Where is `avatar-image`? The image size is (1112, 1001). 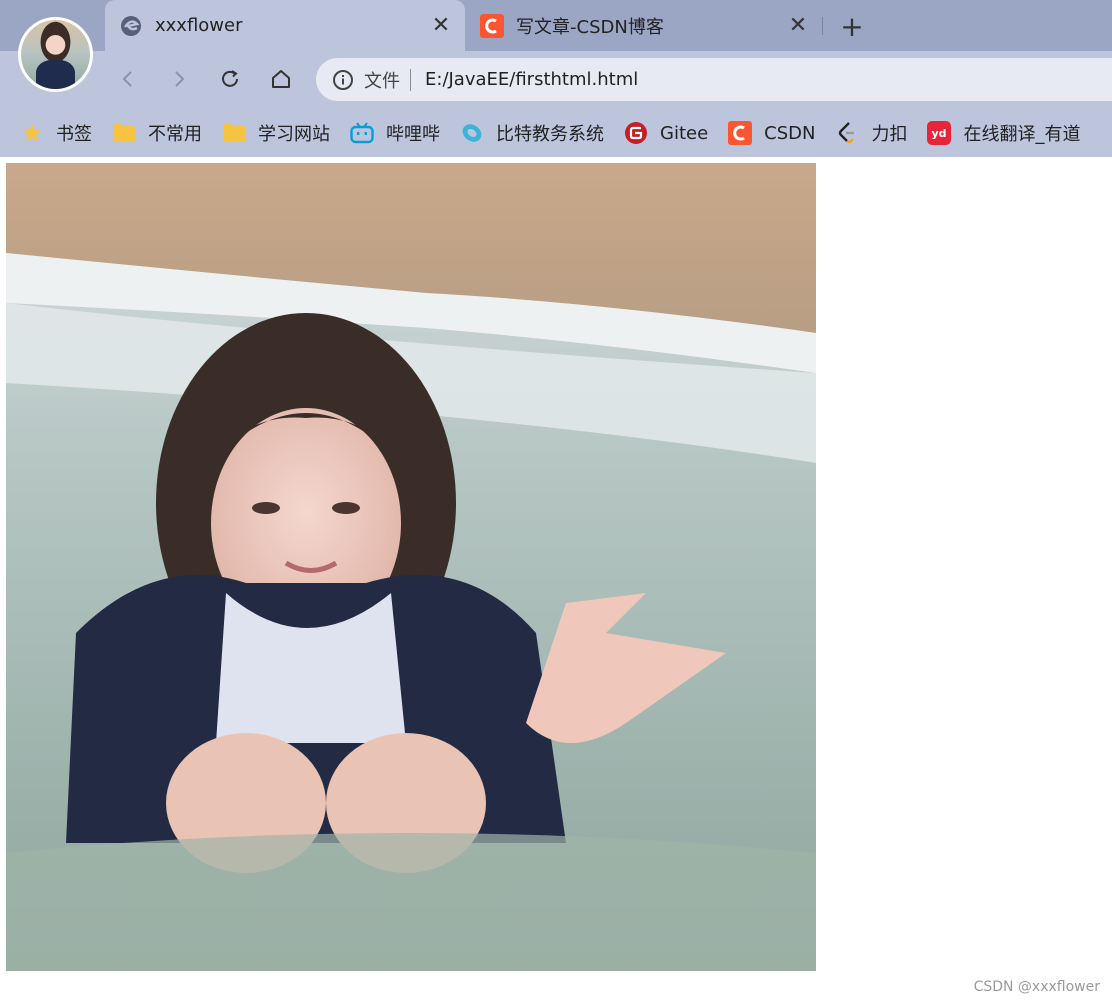 avatar-image is located at coordinates (55, 54).